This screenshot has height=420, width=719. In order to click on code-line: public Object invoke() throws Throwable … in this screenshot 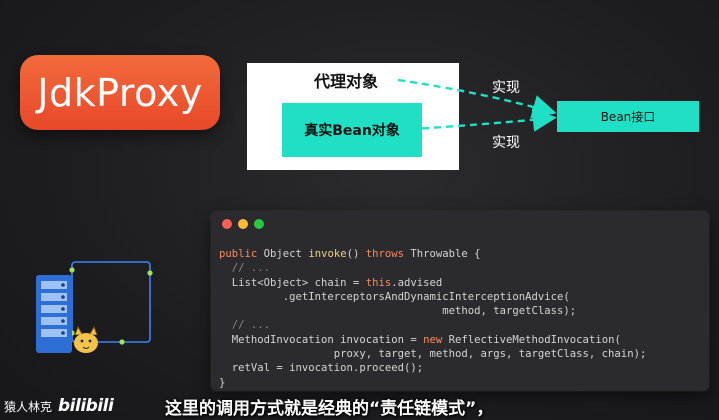, I will do `click(432, 254)`.